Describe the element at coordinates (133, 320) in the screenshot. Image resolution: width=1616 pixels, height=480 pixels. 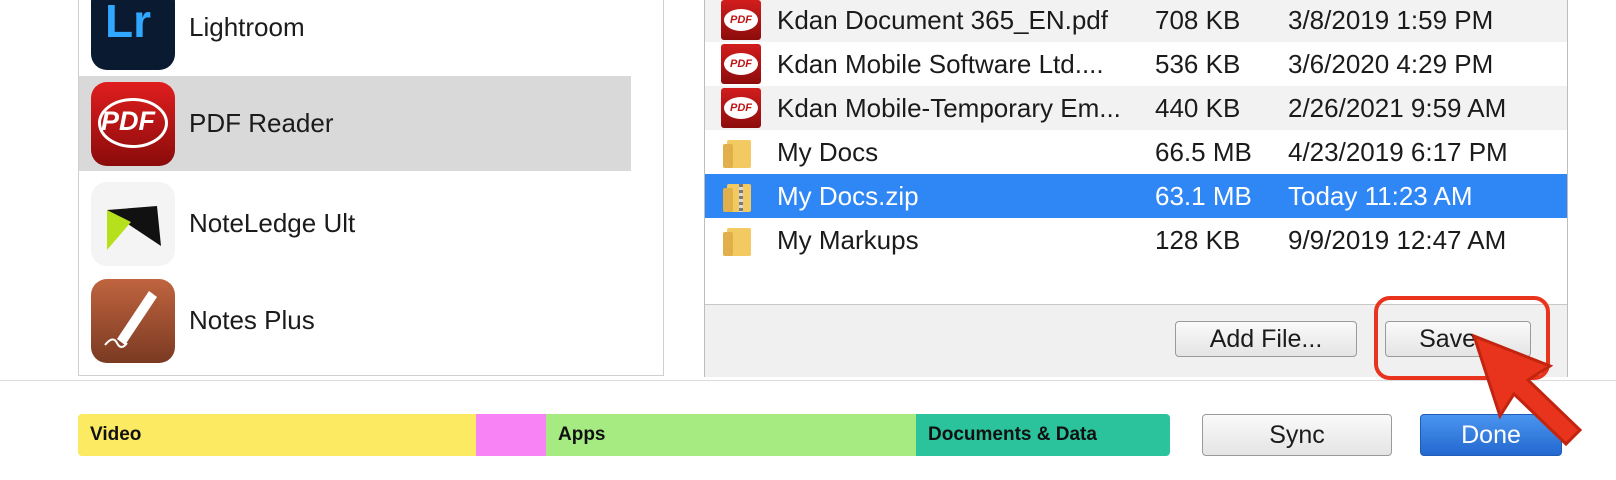
I see `notes-plus-icon` at that location.